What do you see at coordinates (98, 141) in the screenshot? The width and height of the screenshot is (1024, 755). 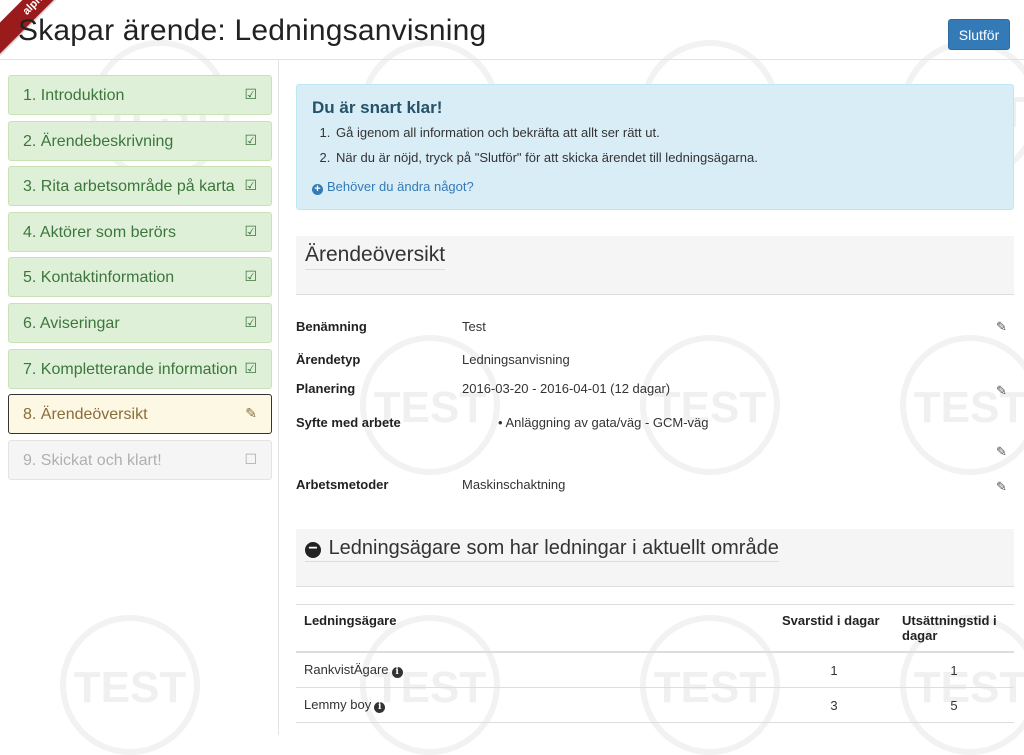 I see `step-label: 2. Ärendebeskrivning` at bounding box center [98, 141].